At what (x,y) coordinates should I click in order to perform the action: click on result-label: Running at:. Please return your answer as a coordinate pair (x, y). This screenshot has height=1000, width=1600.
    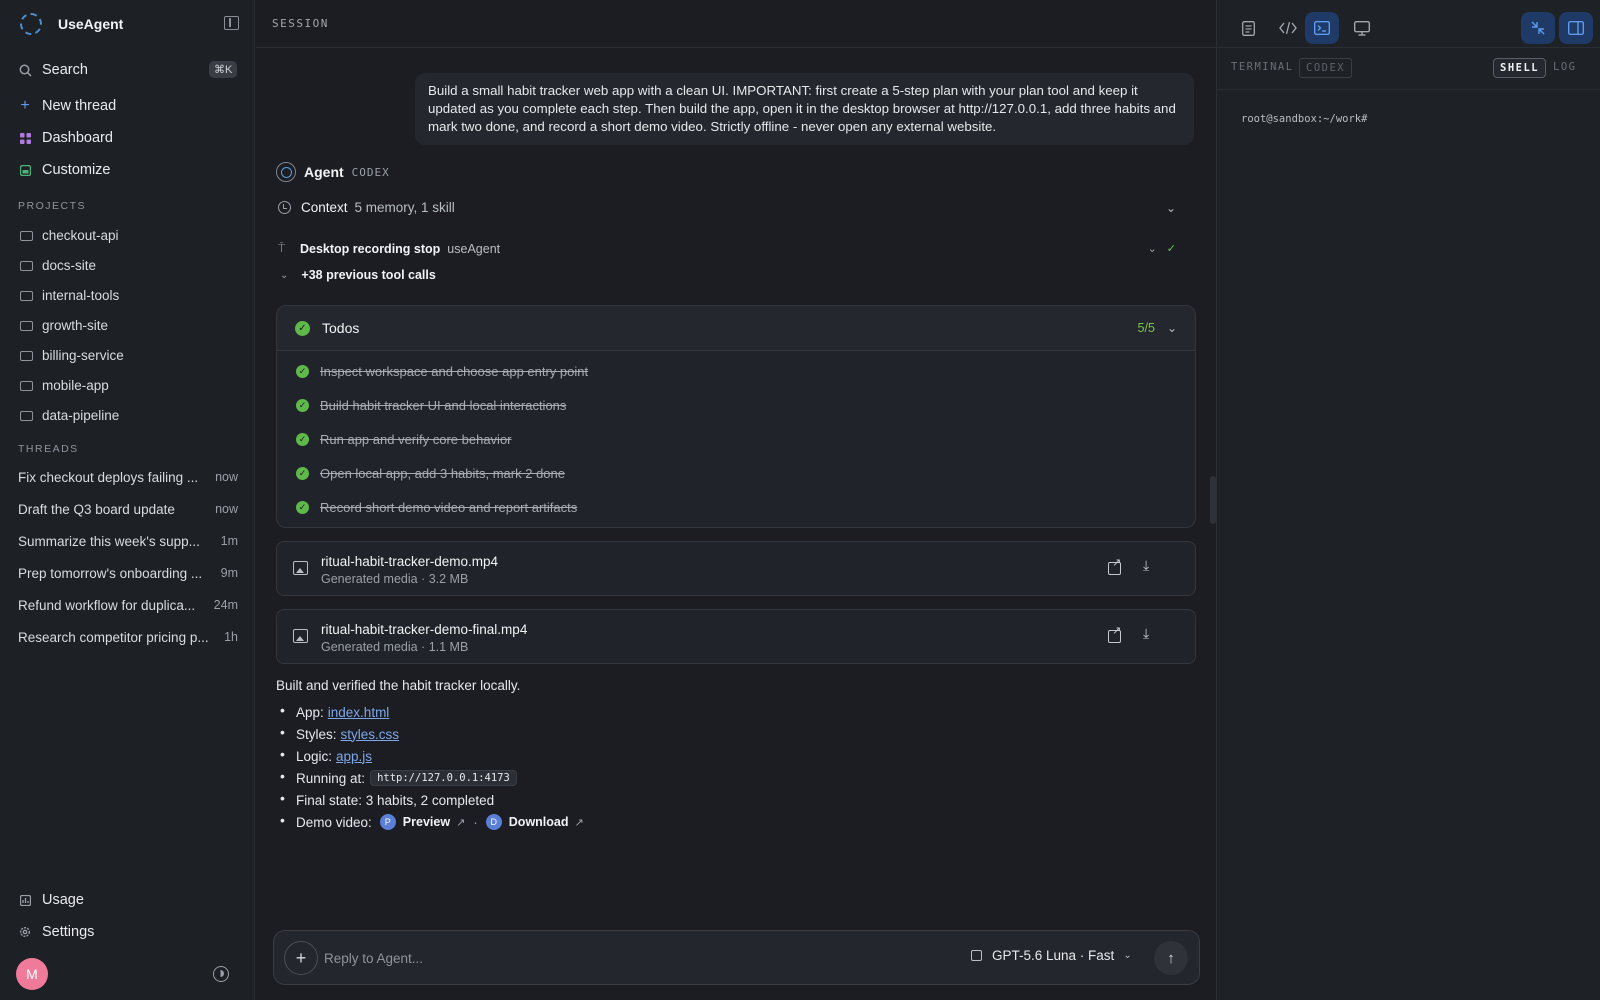
    Looking at the image, I should click on (331, 778).